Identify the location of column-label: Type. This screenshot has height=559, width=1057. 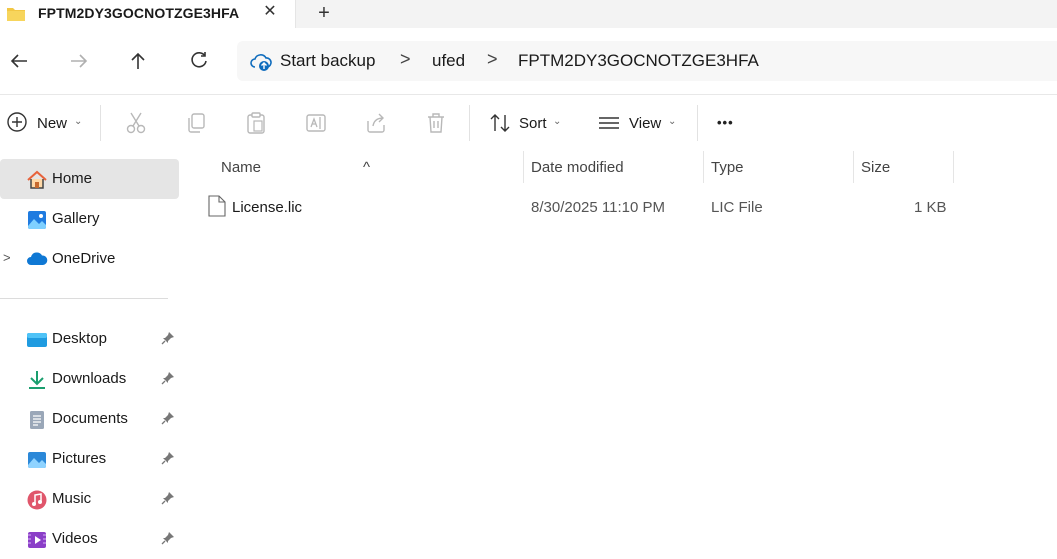
(727, 167).